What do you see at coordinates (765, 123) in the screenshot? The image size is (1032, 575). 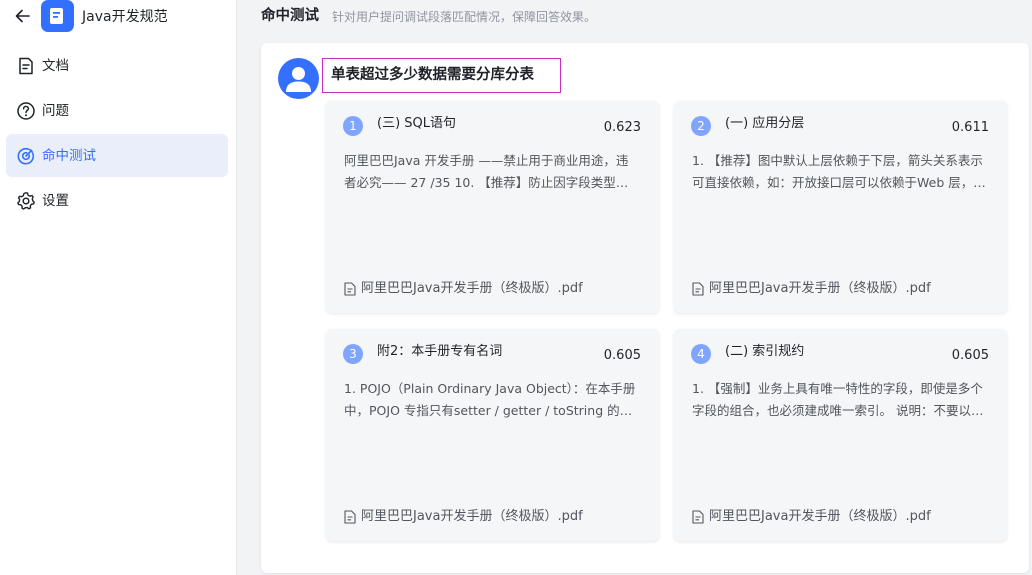 I see `result-title: (一) 应用分层` at bounding box center [765, 123].